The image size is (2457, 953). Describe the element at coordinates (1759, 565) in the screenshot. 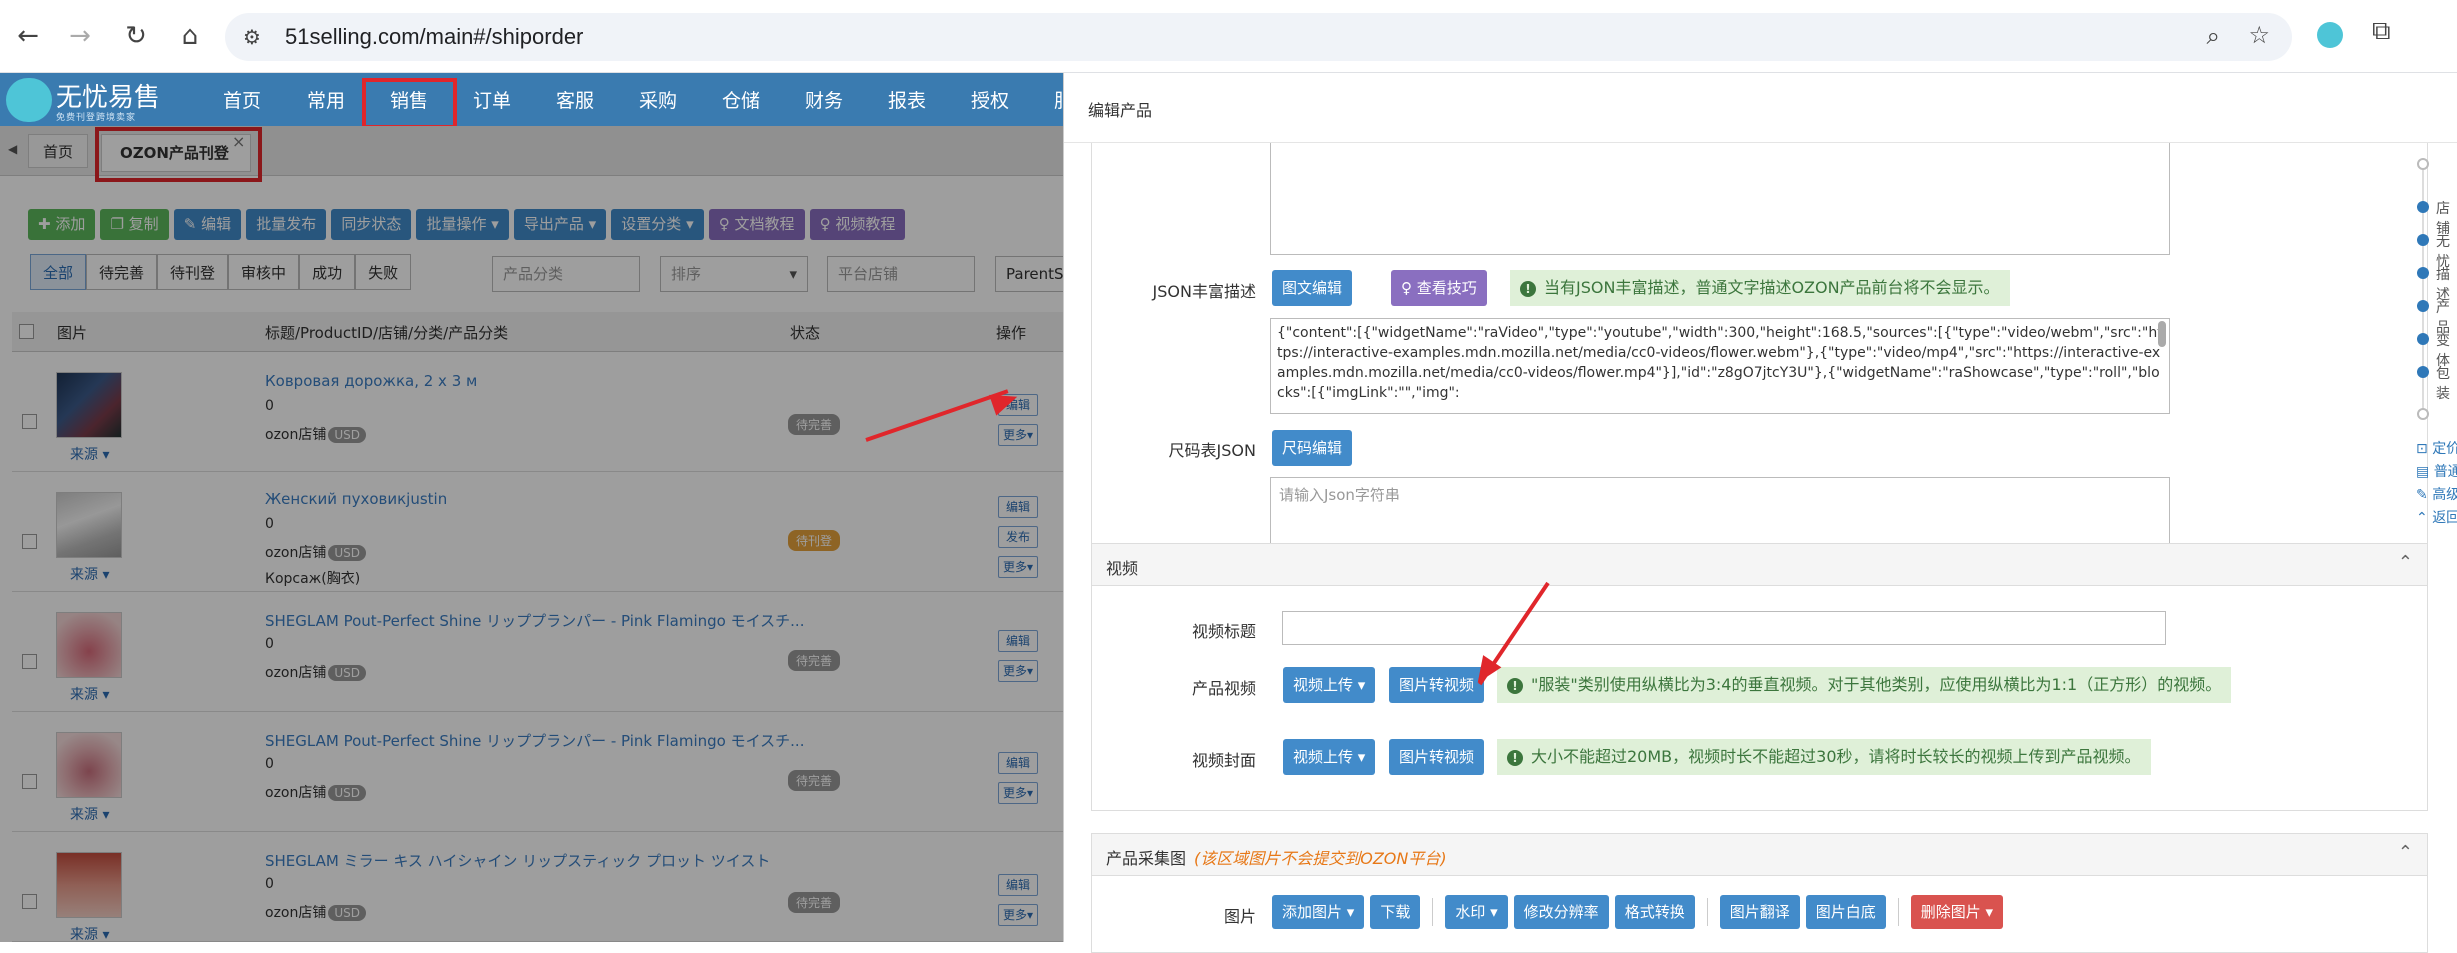

I see `video-section-header: 视频 ⌃` at that location.